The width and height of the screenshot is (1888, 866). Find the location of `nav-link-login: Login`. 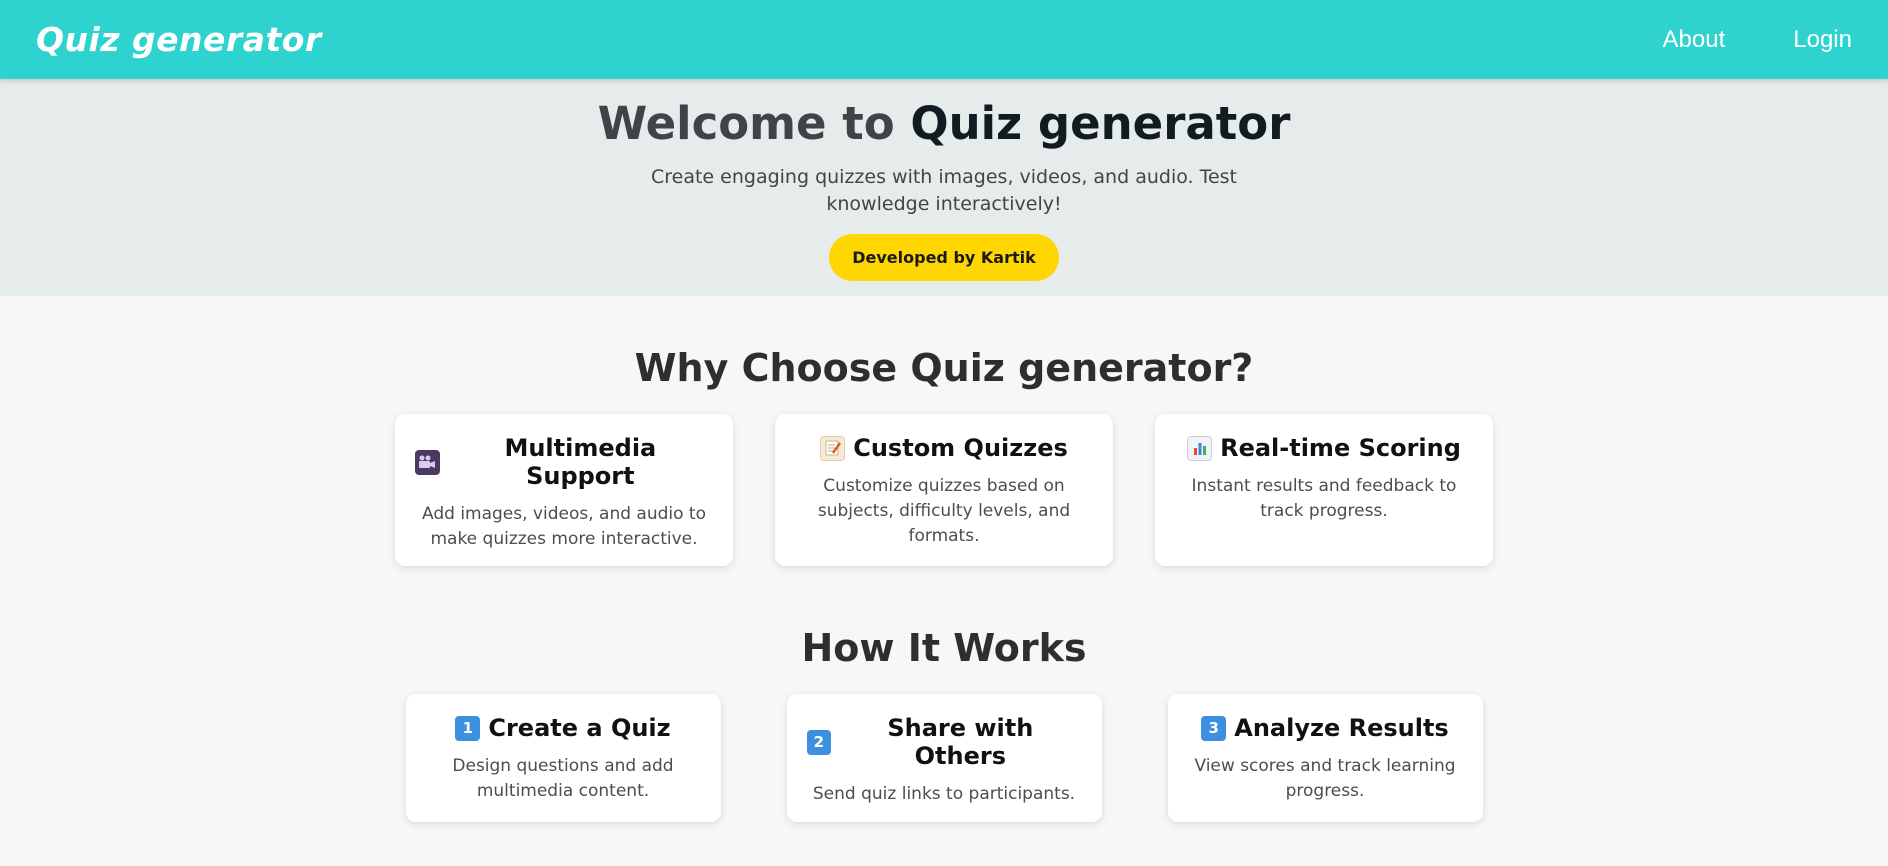

nav-link-login: Login is located at coordinates (1822, 40).